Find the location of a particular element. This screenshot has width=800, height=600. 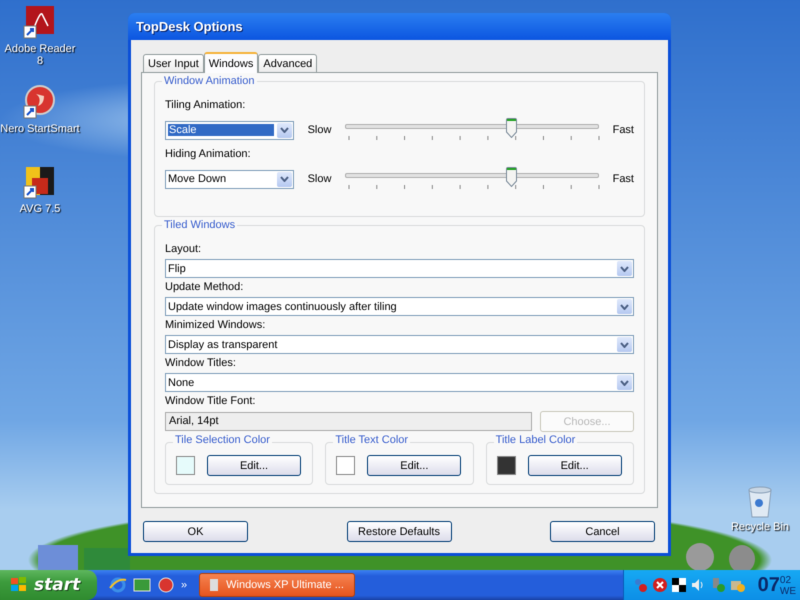

group-title: Title Text Color is located at coordinates (371, 440).